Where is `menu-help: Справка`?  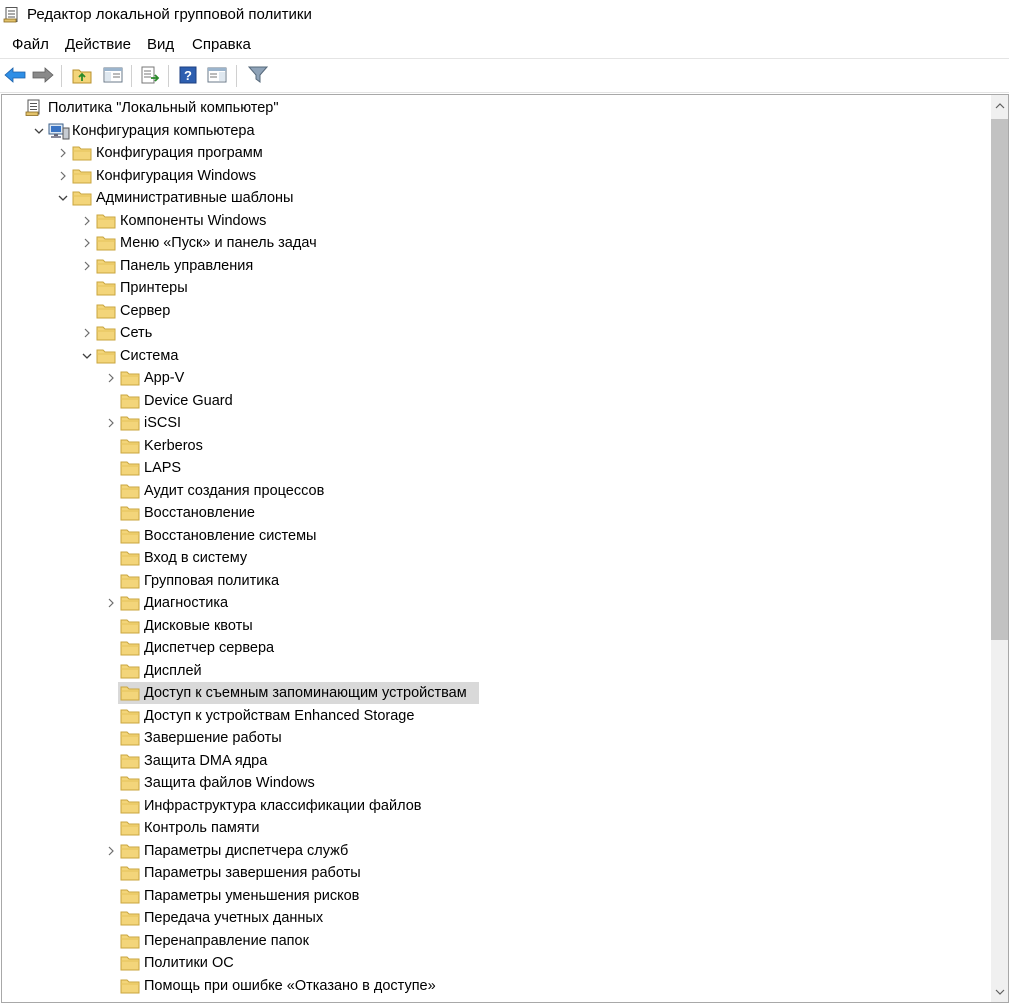
menu-help: Справка is located at coordinates (221, 44).